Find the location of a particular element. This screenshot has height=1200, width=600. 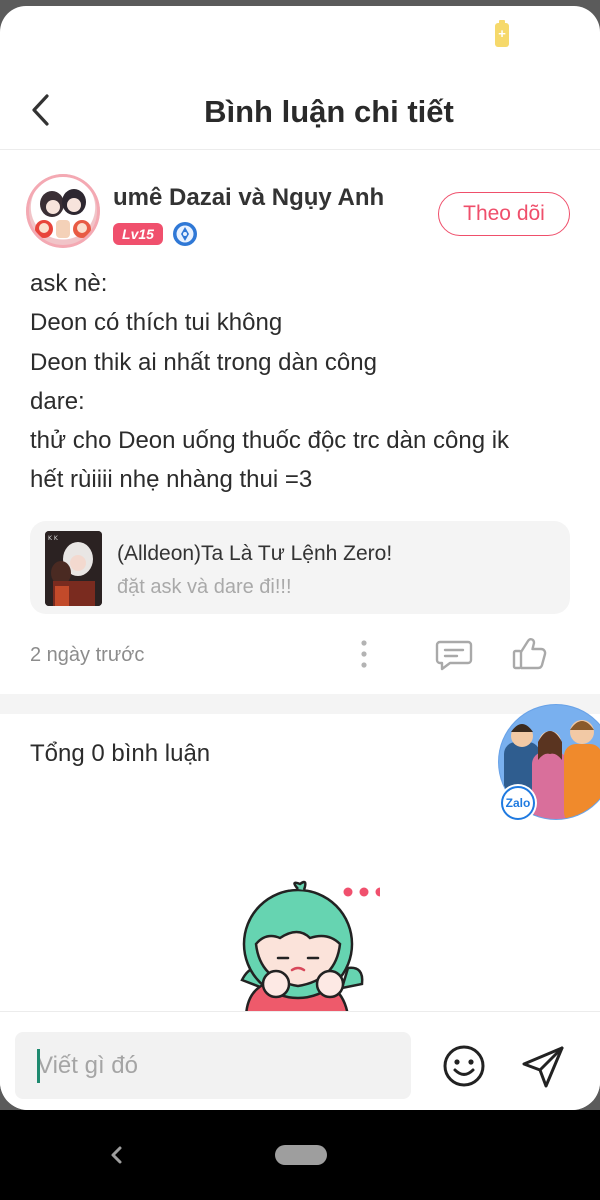

svg-text: K K is located at coordinates (53, 538).